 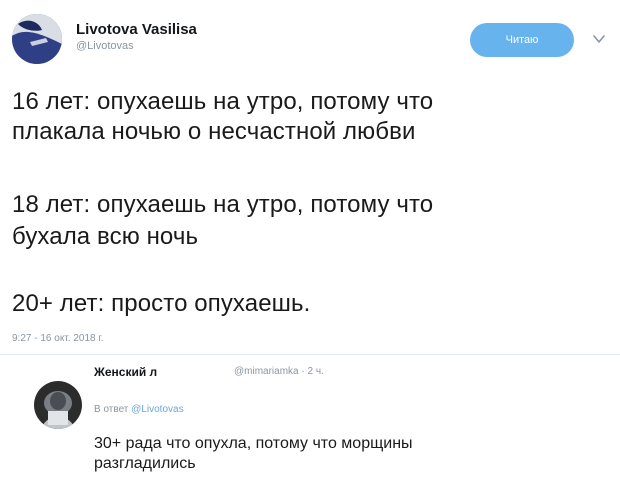 I want to click on reply-meta: @mimariamka · 2 ч., so click(x=279, y=371).